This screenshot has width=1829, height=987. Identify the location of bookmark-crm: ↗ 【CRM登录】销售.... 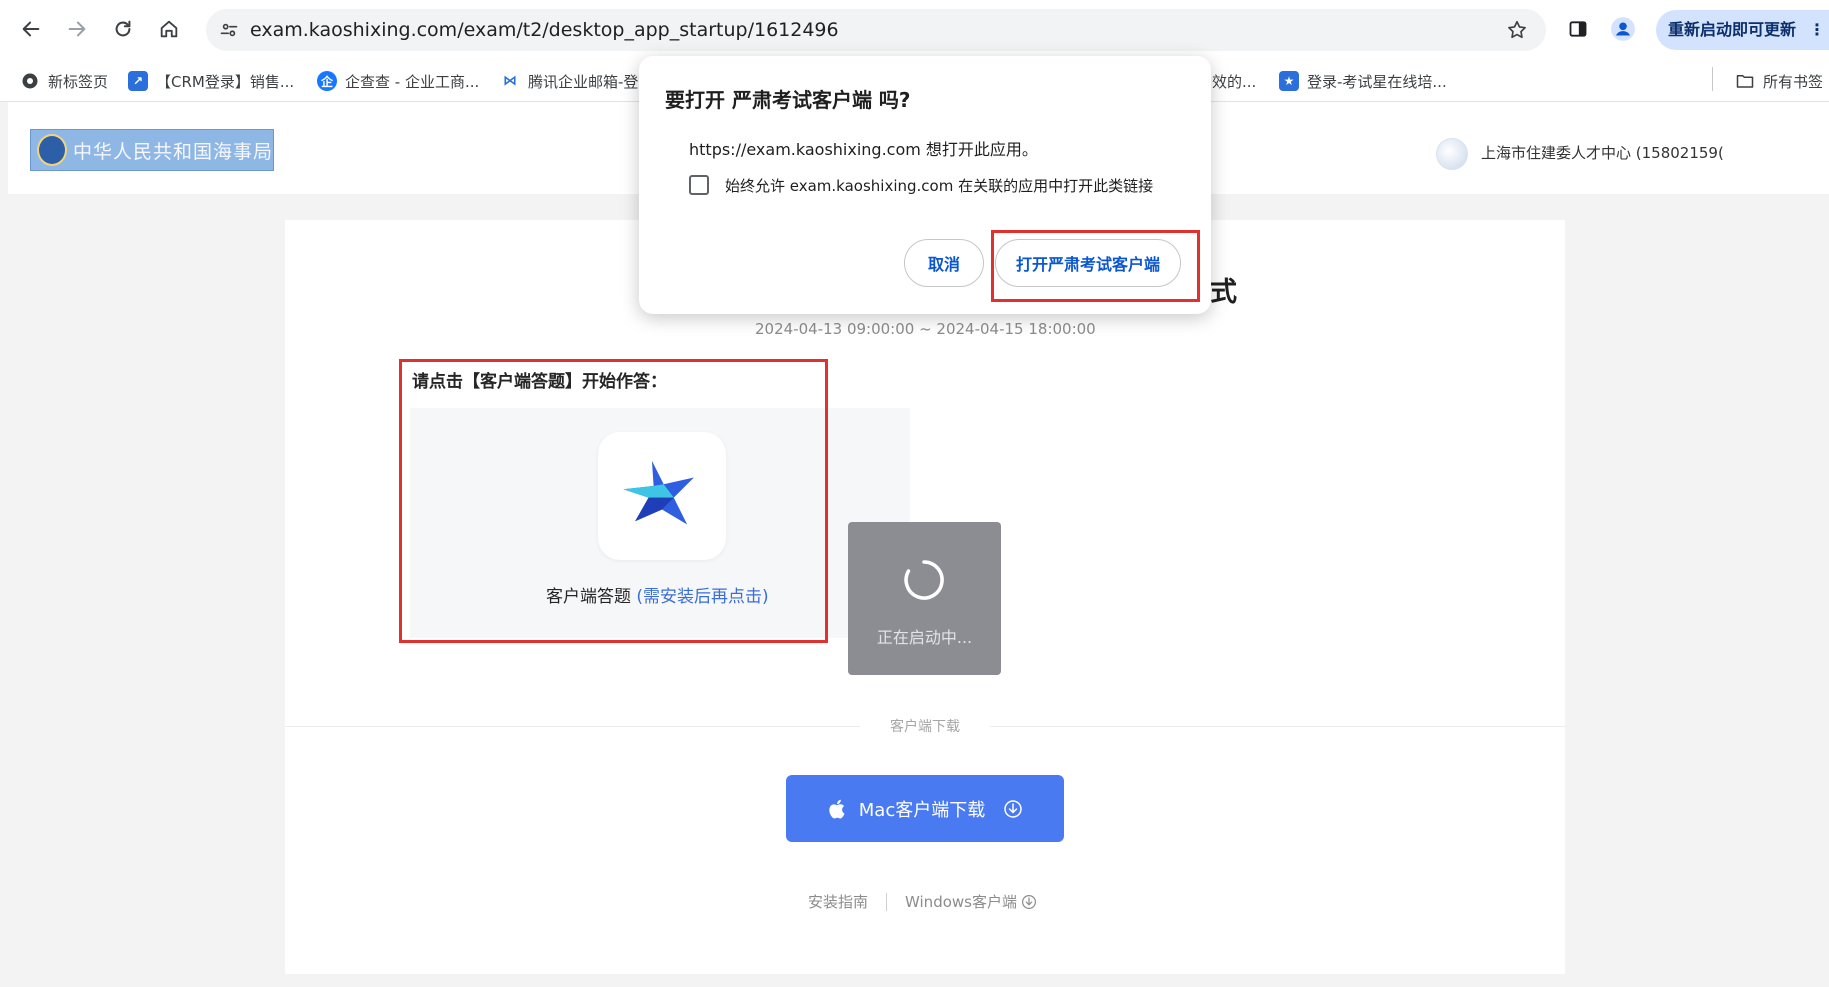
(211, 81).